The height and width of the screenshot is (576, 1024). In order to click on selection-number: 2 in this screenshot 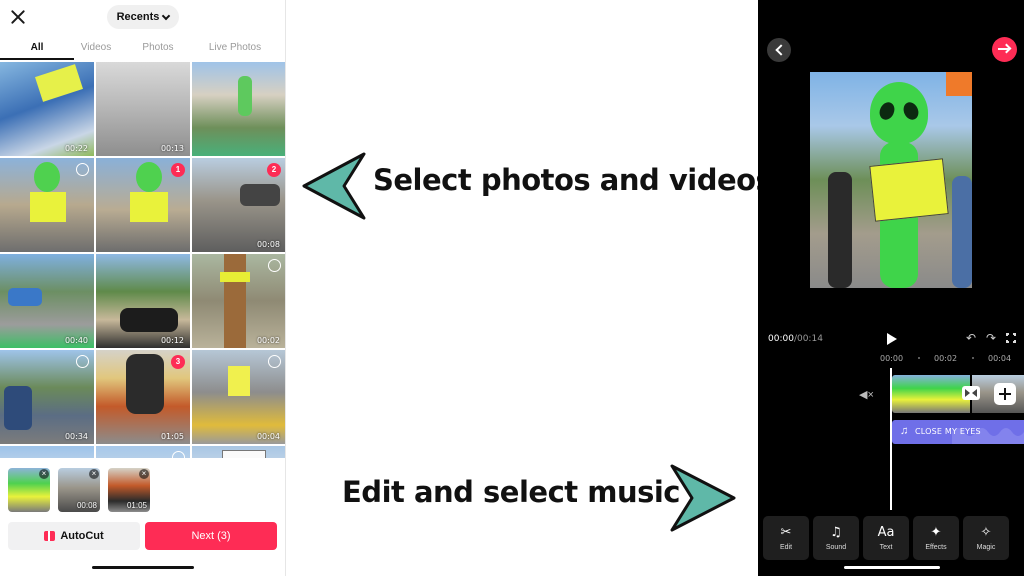, I will do `click(274, 170)`.